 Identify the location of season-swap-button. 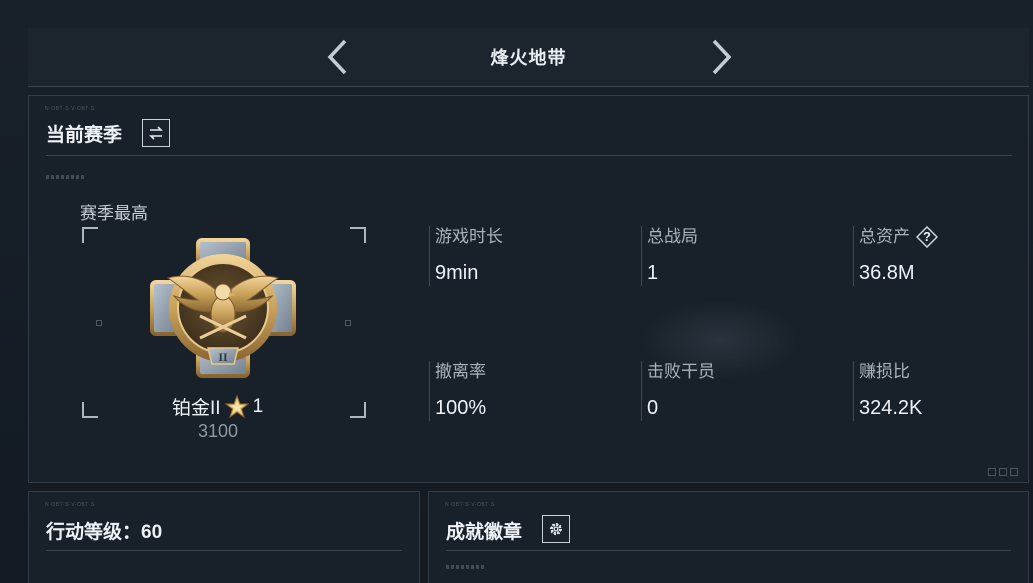
(156, 133).